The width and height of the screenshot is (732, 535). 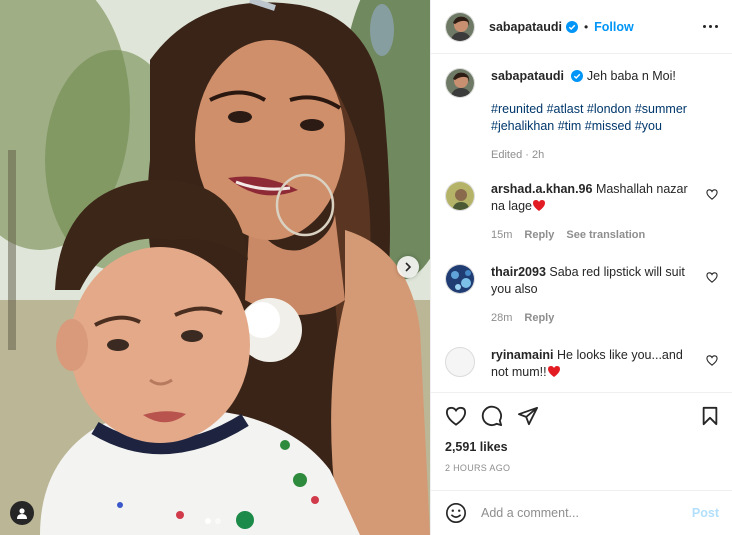 I want to click on comment-meta: 28m Reply, so click(x=595, y=318).